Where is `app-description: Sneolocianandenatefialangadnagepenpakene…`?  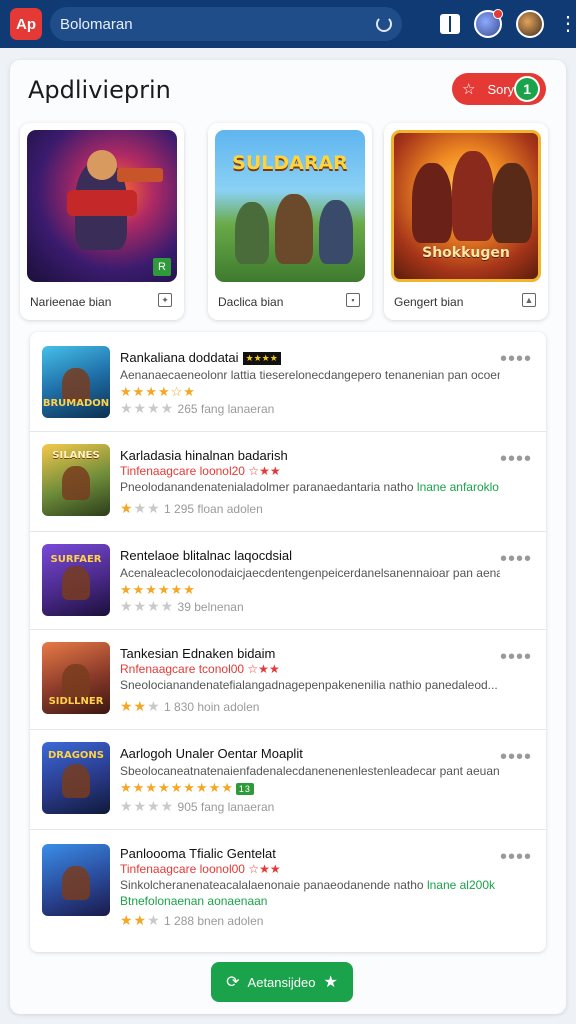 app-description: Sneolocianandenatefialangadnagepenpakene… is located at coordinates (309, 685).